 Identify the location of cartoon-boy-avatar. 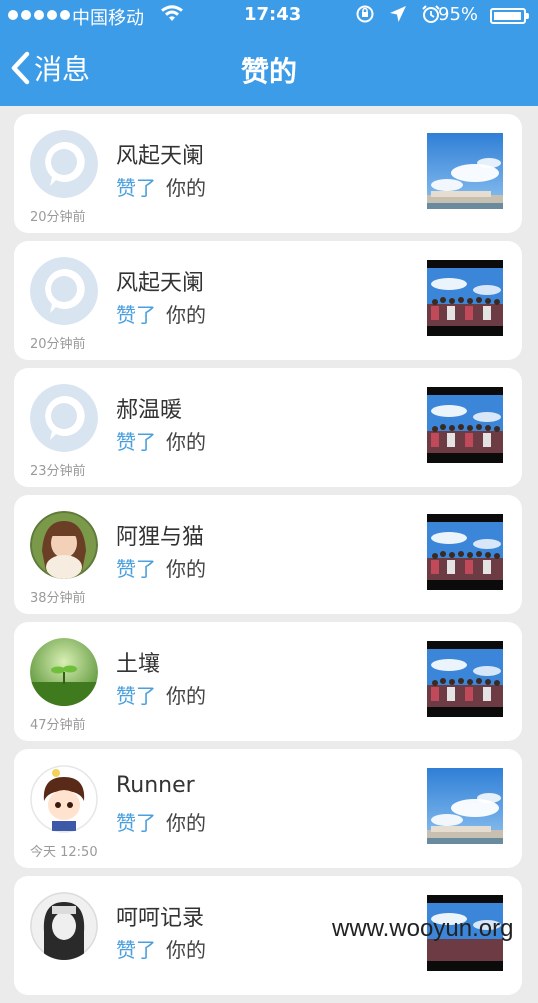
(64, 799).